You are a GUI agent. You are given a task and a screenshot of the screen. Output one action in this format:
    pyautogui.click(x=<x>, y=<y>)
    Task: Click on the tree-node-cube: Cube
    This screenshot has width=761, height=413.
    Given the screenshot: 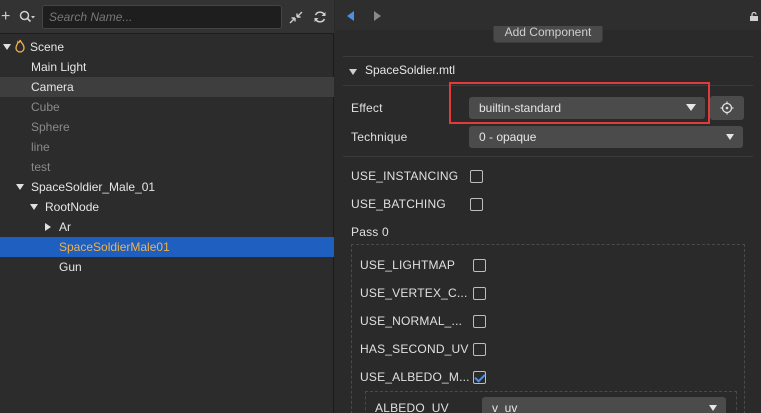 What is the action you would take?
    pyautogui.click(x=167, y=107)
    